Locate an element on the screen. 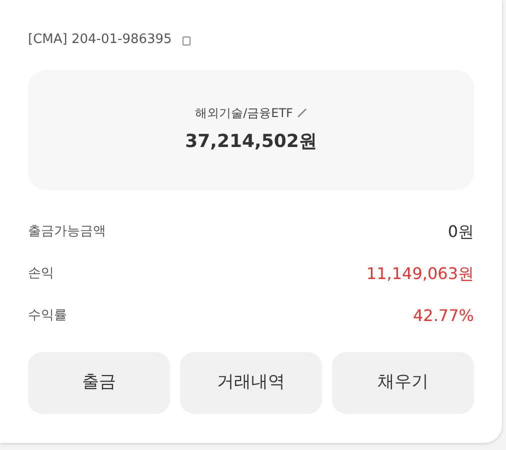 The image size is (506, 450). row-value: 0원 is located at coordinates (461, 231).